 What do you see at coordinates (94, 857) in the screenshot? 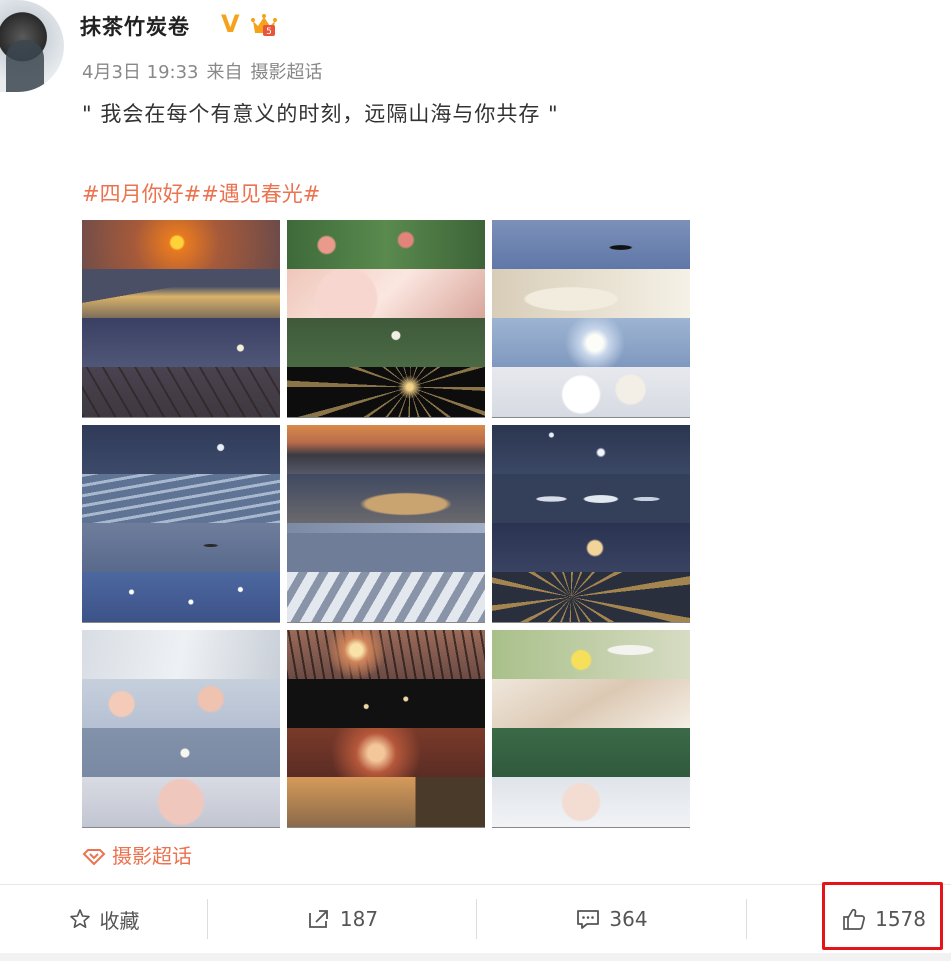
I see `supertopic-icon` at bounding box center [94, 857].